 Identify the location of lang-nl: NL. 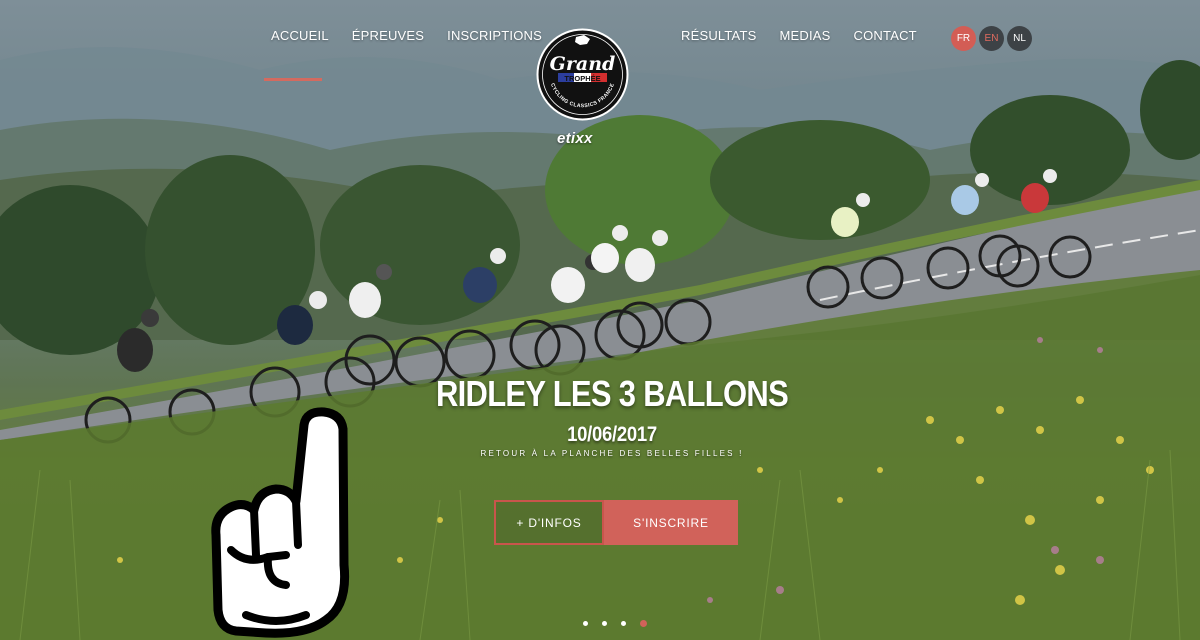
(1019, 38).